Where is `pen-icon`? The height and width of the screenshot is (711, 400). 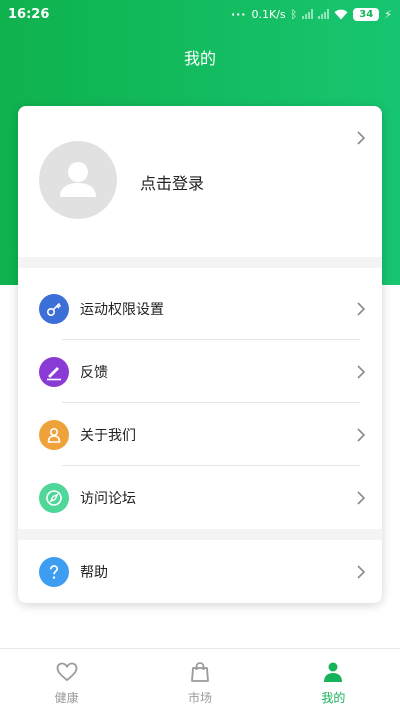 pen-icon is located at coordinates (54, 372).